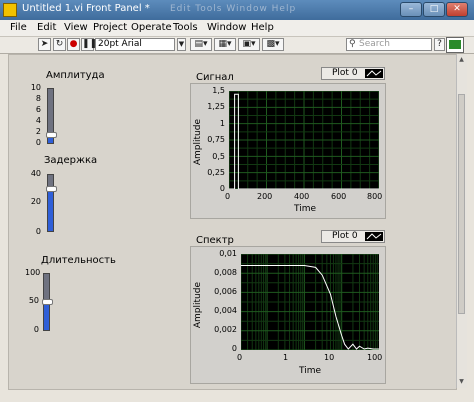 This screenshot has height=402, width=474. Describe the element at coordinates (216, 172) in the screenshot. I see `y-tick: 0,25` at that location.